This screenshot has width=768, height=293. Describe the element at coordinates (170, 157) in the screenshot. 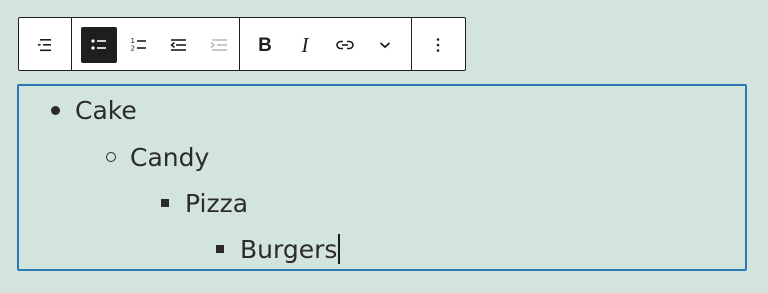

I see `list-item-text: Candy` at that location.